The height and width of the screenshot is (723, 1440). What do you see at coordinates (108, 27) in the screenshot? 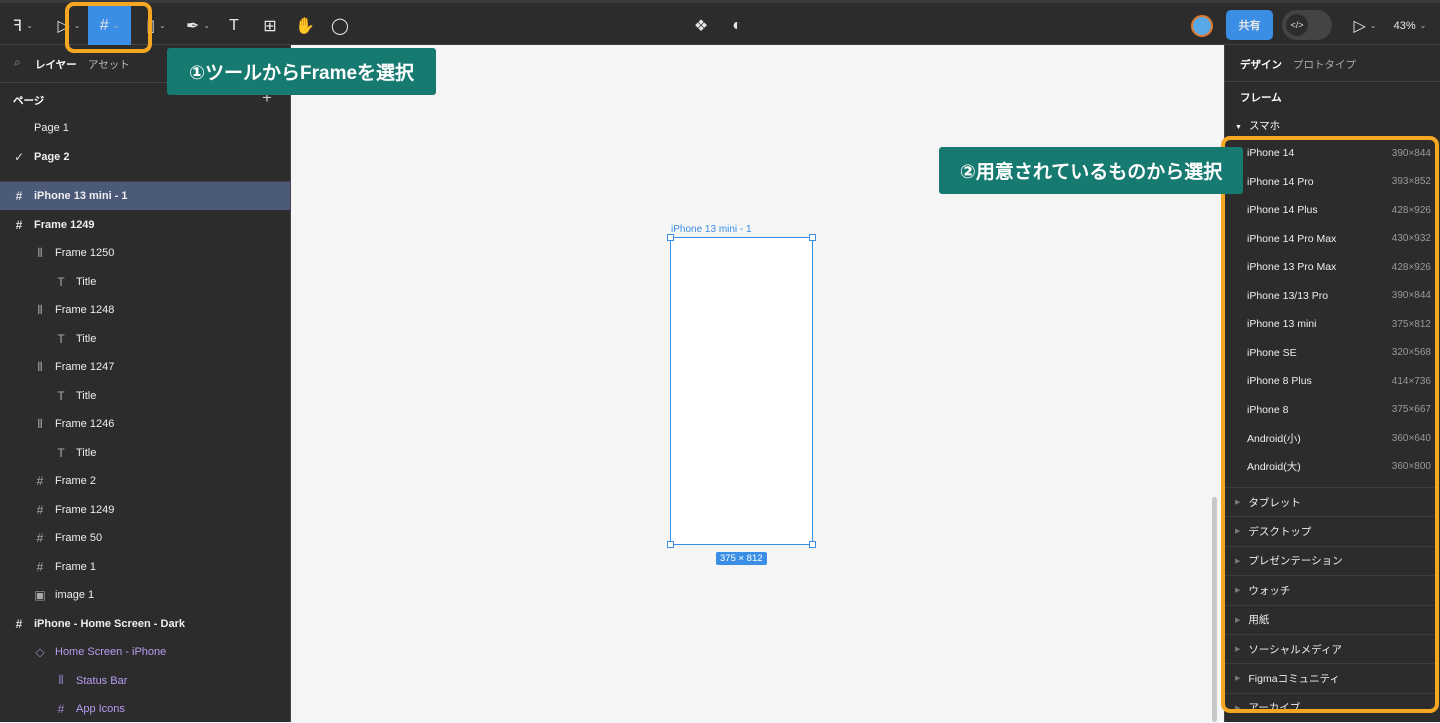
I see `highlight-frame-tool` at bounding box center [108, 27].